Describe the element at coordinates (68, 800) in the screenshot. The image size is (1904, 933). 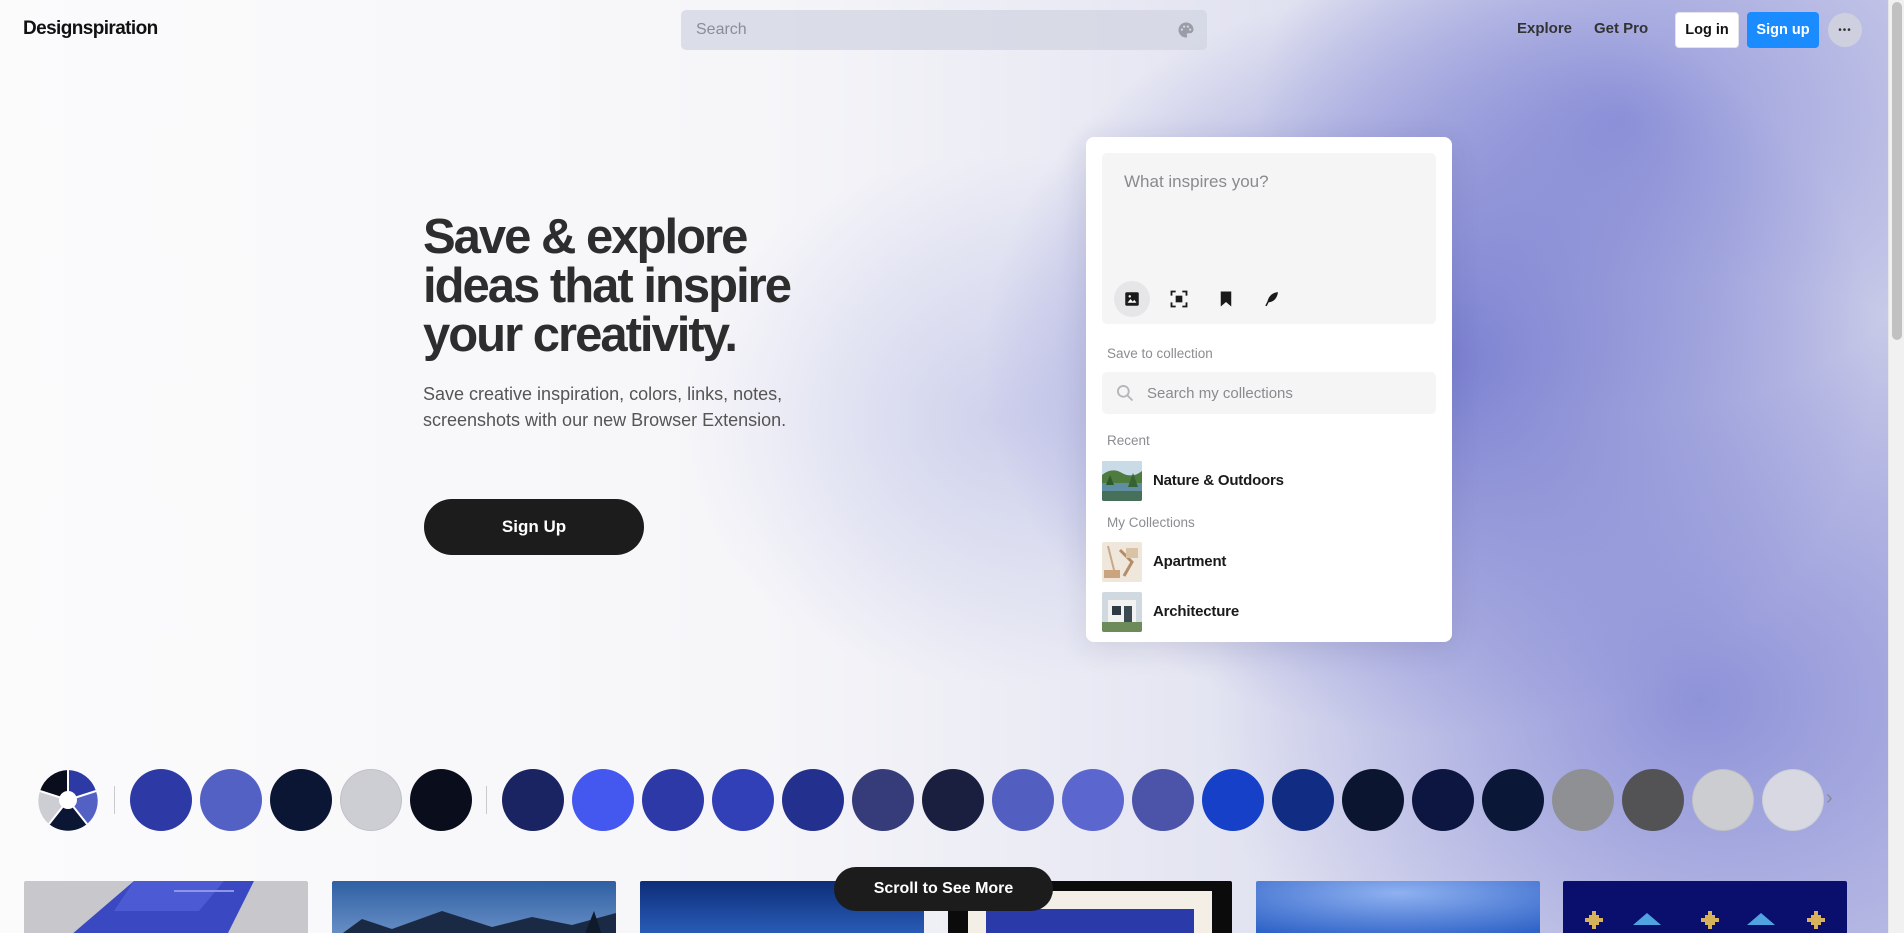
I see `color-wheel-icon` at that location.